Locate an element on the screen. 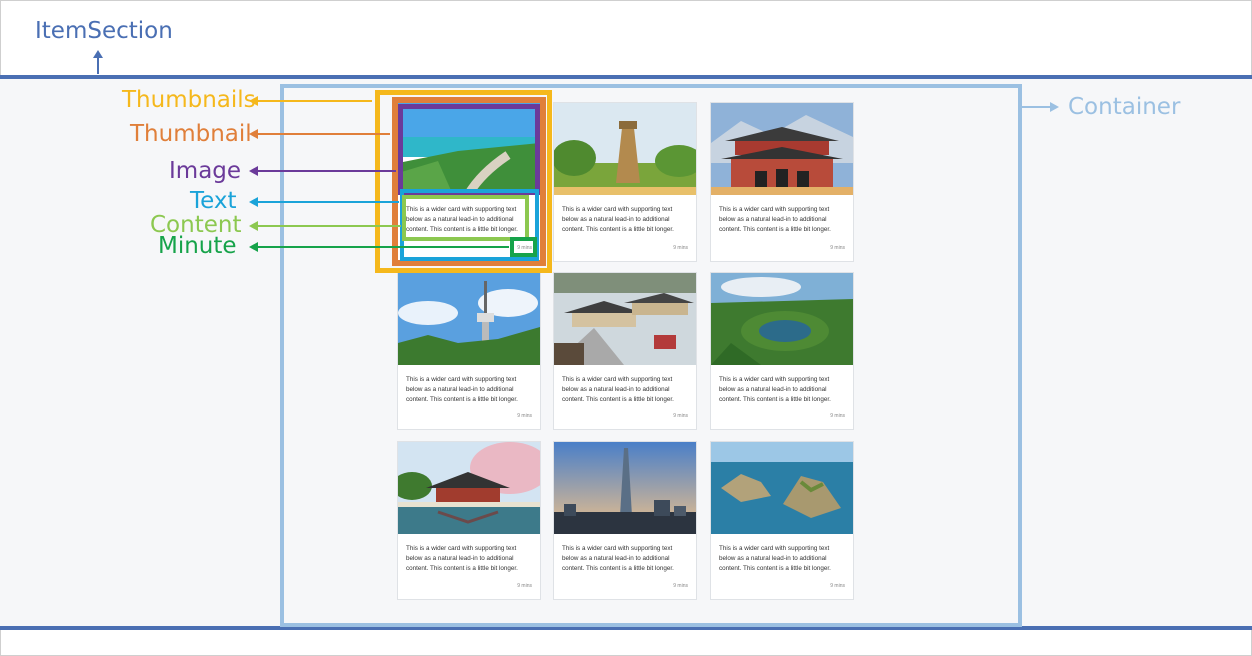 This screenshot has width=1252, height=656. palace-gate-icon is located at coordinates (782, 149).